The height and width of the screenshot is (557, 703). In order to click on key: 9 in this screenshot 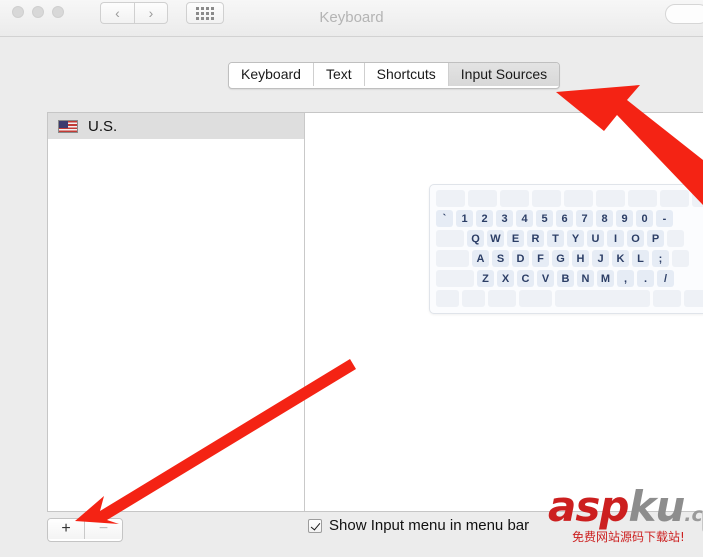, I will do `click(624, 218)`.